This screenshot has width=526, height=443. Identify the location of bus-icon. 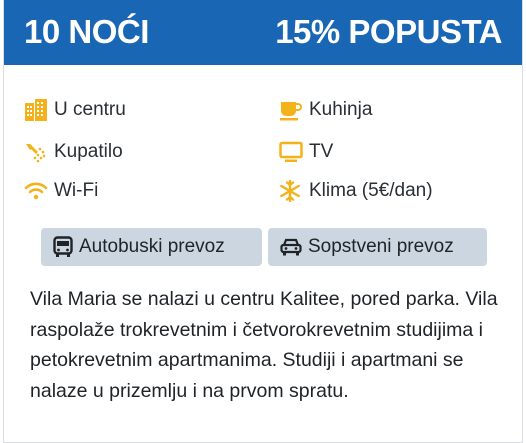
(63, 247).